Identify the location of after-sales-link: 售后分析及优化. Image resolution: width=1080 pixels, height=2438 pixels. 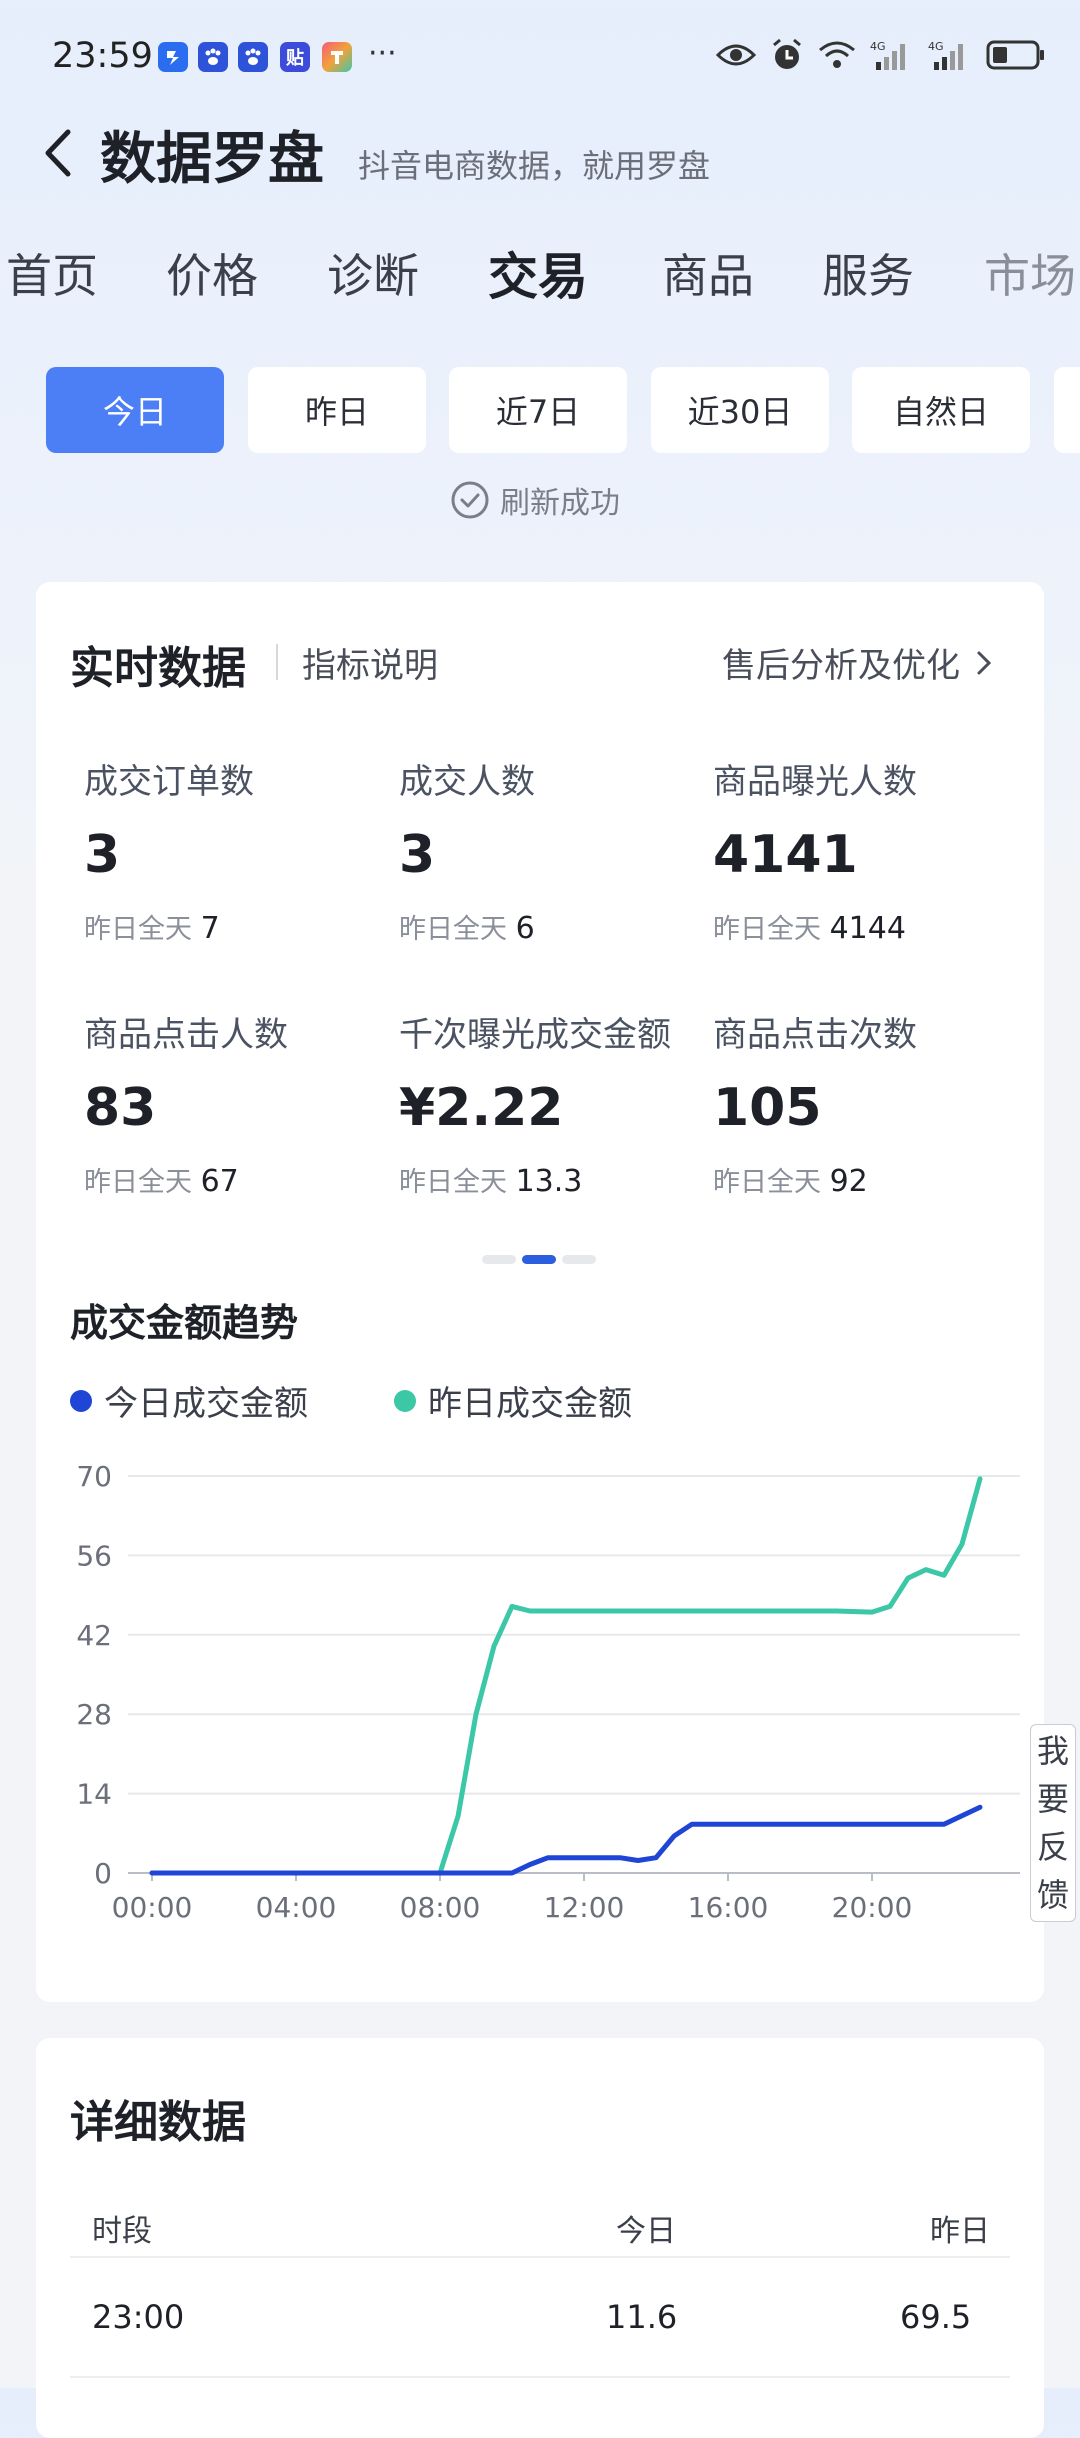
(858, 662).